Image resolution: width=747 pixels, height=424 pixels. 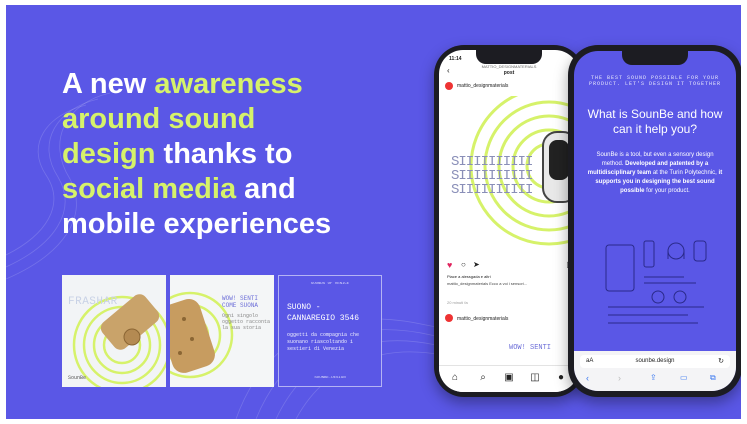 What do you see at coordinates (476, 264) in the screenshot?
I see `share-icon: ➤` at bounding box center [476, 264].